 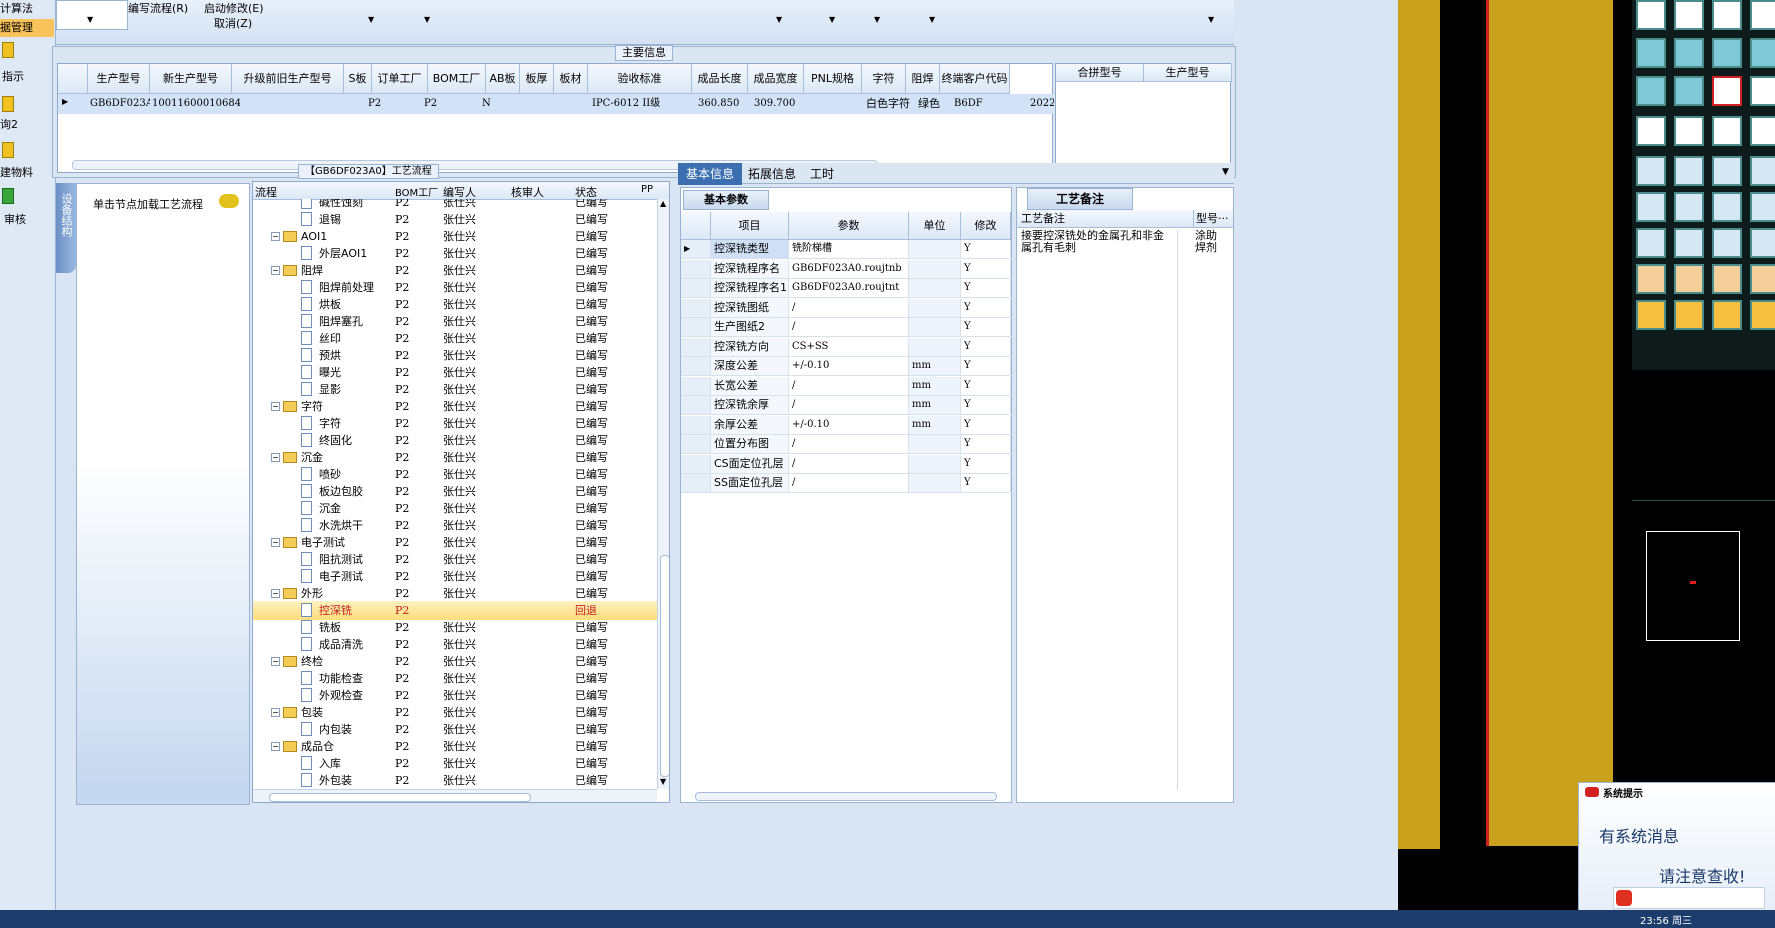 I want to click on param-row: 长宽公差 / mm Y, so click(x=847, y=386).